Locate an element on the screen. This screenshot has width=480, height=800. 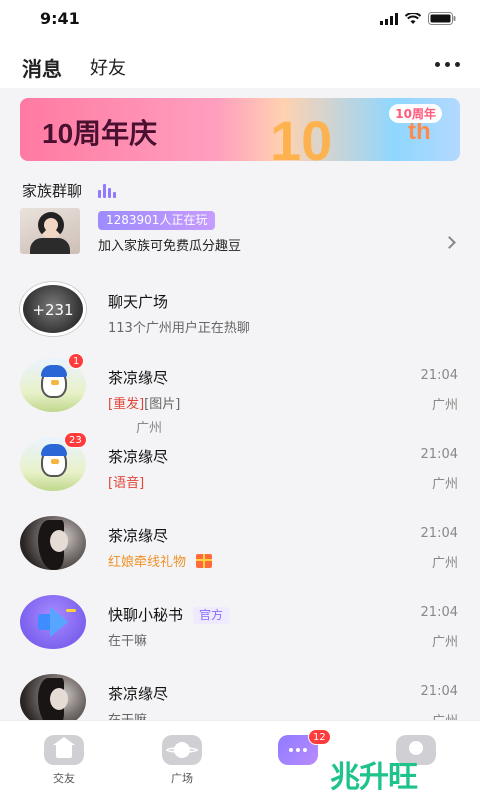
gift-icon is located at coordinates (204, 561).